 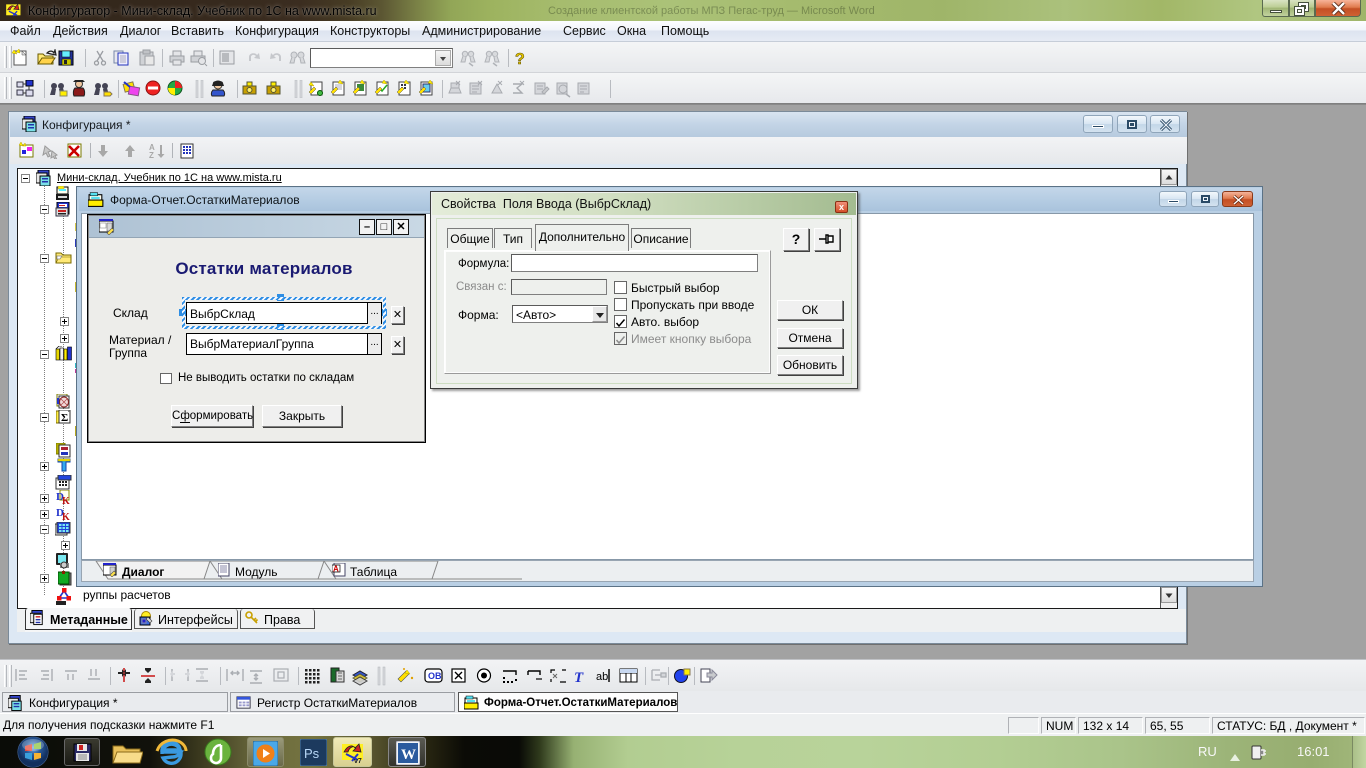 What do you see at coordinates (312, 753) in the screenshot?
I see `svg-text: Ps` at bounding box center [312, 753].